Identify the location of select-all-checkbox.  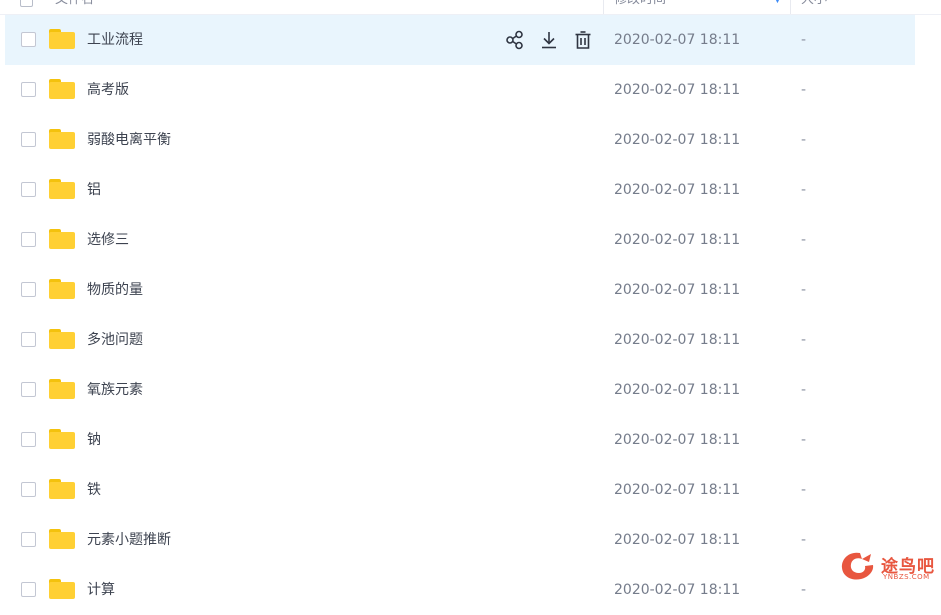
(26, 3).